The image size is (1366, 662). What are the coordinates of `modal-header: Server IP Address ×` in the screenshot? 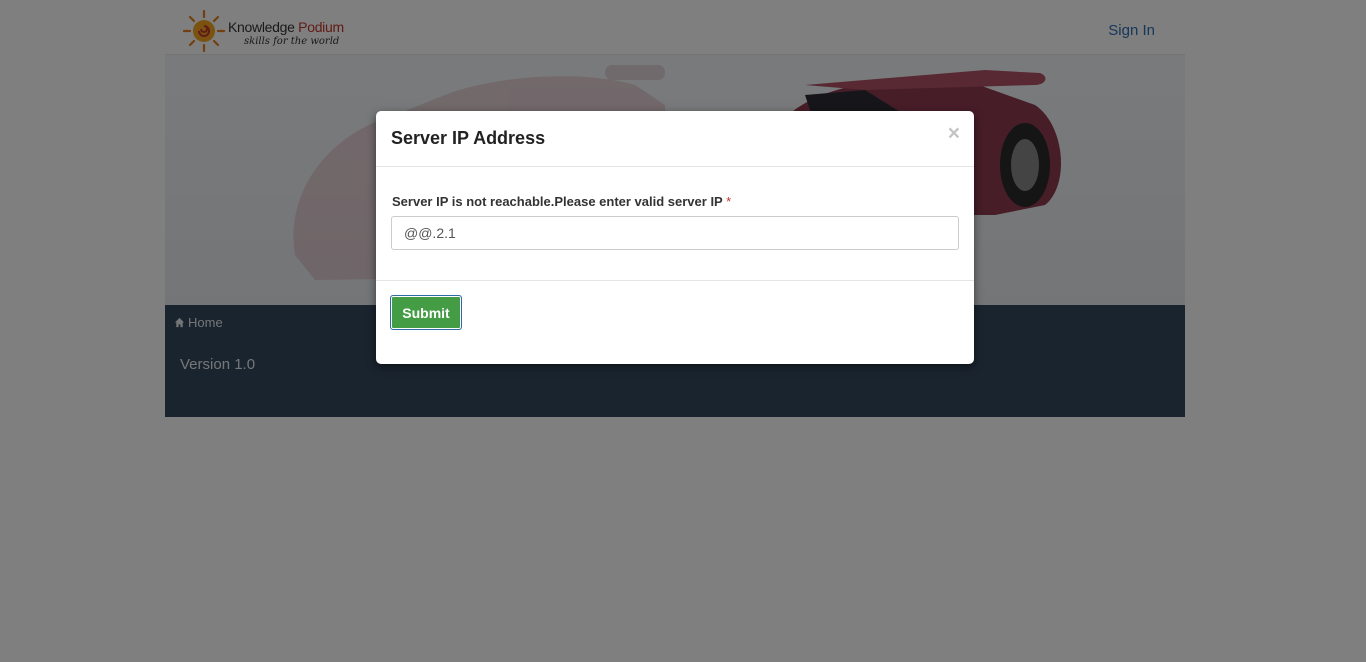 It's located at (675, 139).